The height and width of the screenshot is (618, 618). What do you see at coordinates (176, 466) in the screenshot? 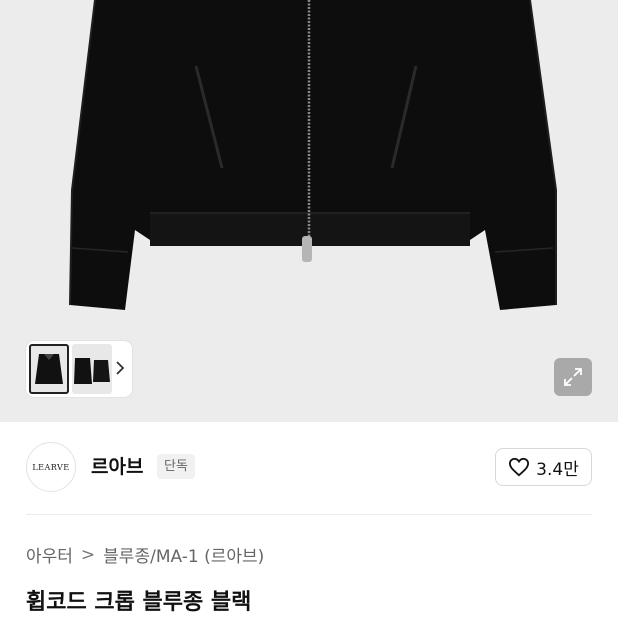
I see `exclusive-badge: 단독` at bounding box center [176, 466].